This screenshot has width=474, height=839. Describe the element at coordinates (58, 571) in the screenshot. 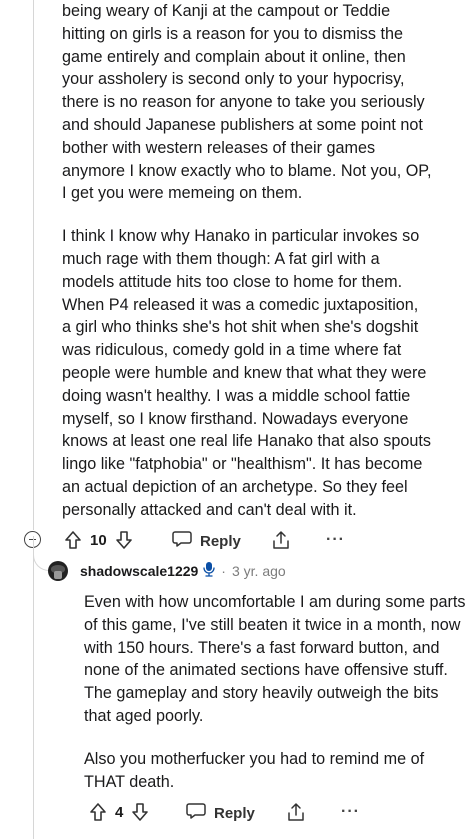

I see `avatar` at that location.